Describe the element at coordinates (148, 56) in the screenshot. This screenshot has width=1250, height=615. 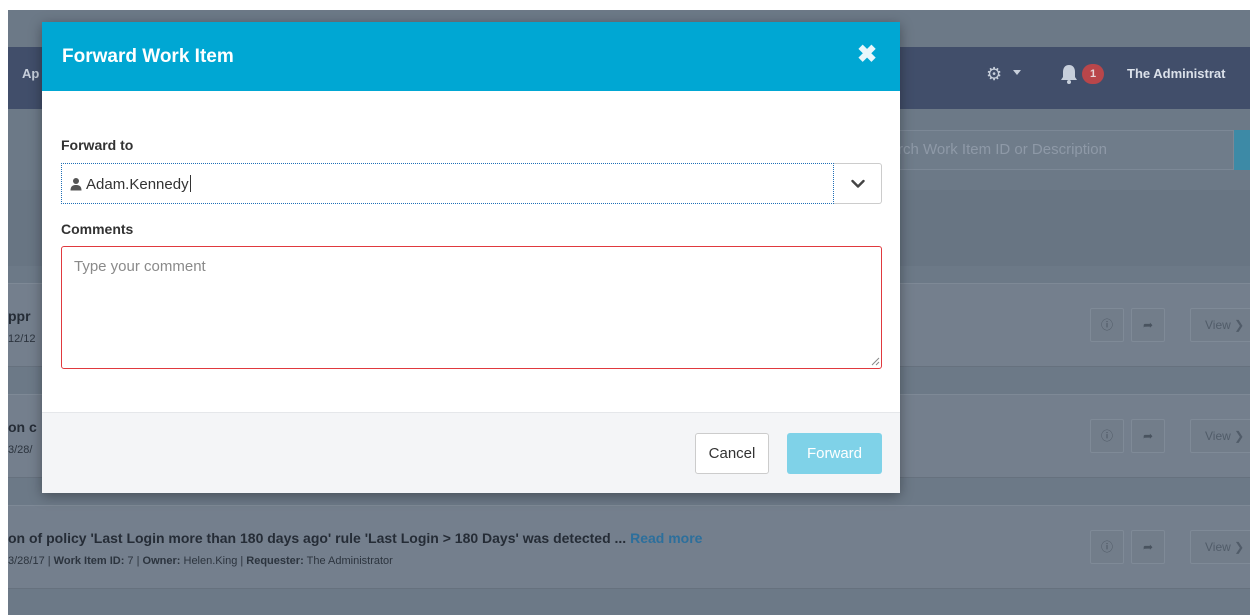
I see `dialog-title: Forward Work Item` at that location.